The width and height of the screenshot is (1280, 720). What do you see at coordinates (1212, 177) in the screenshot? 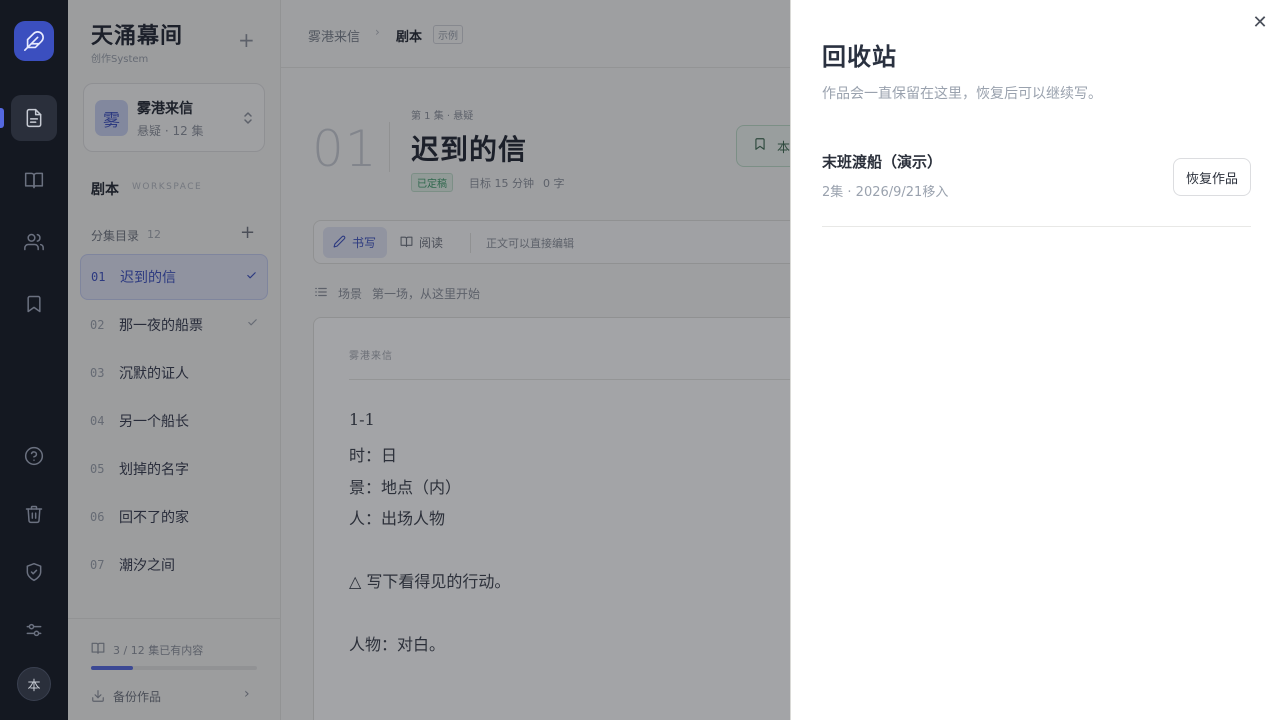
I see `restore-button: 恢复作品` at bounding box center [1212, 177].